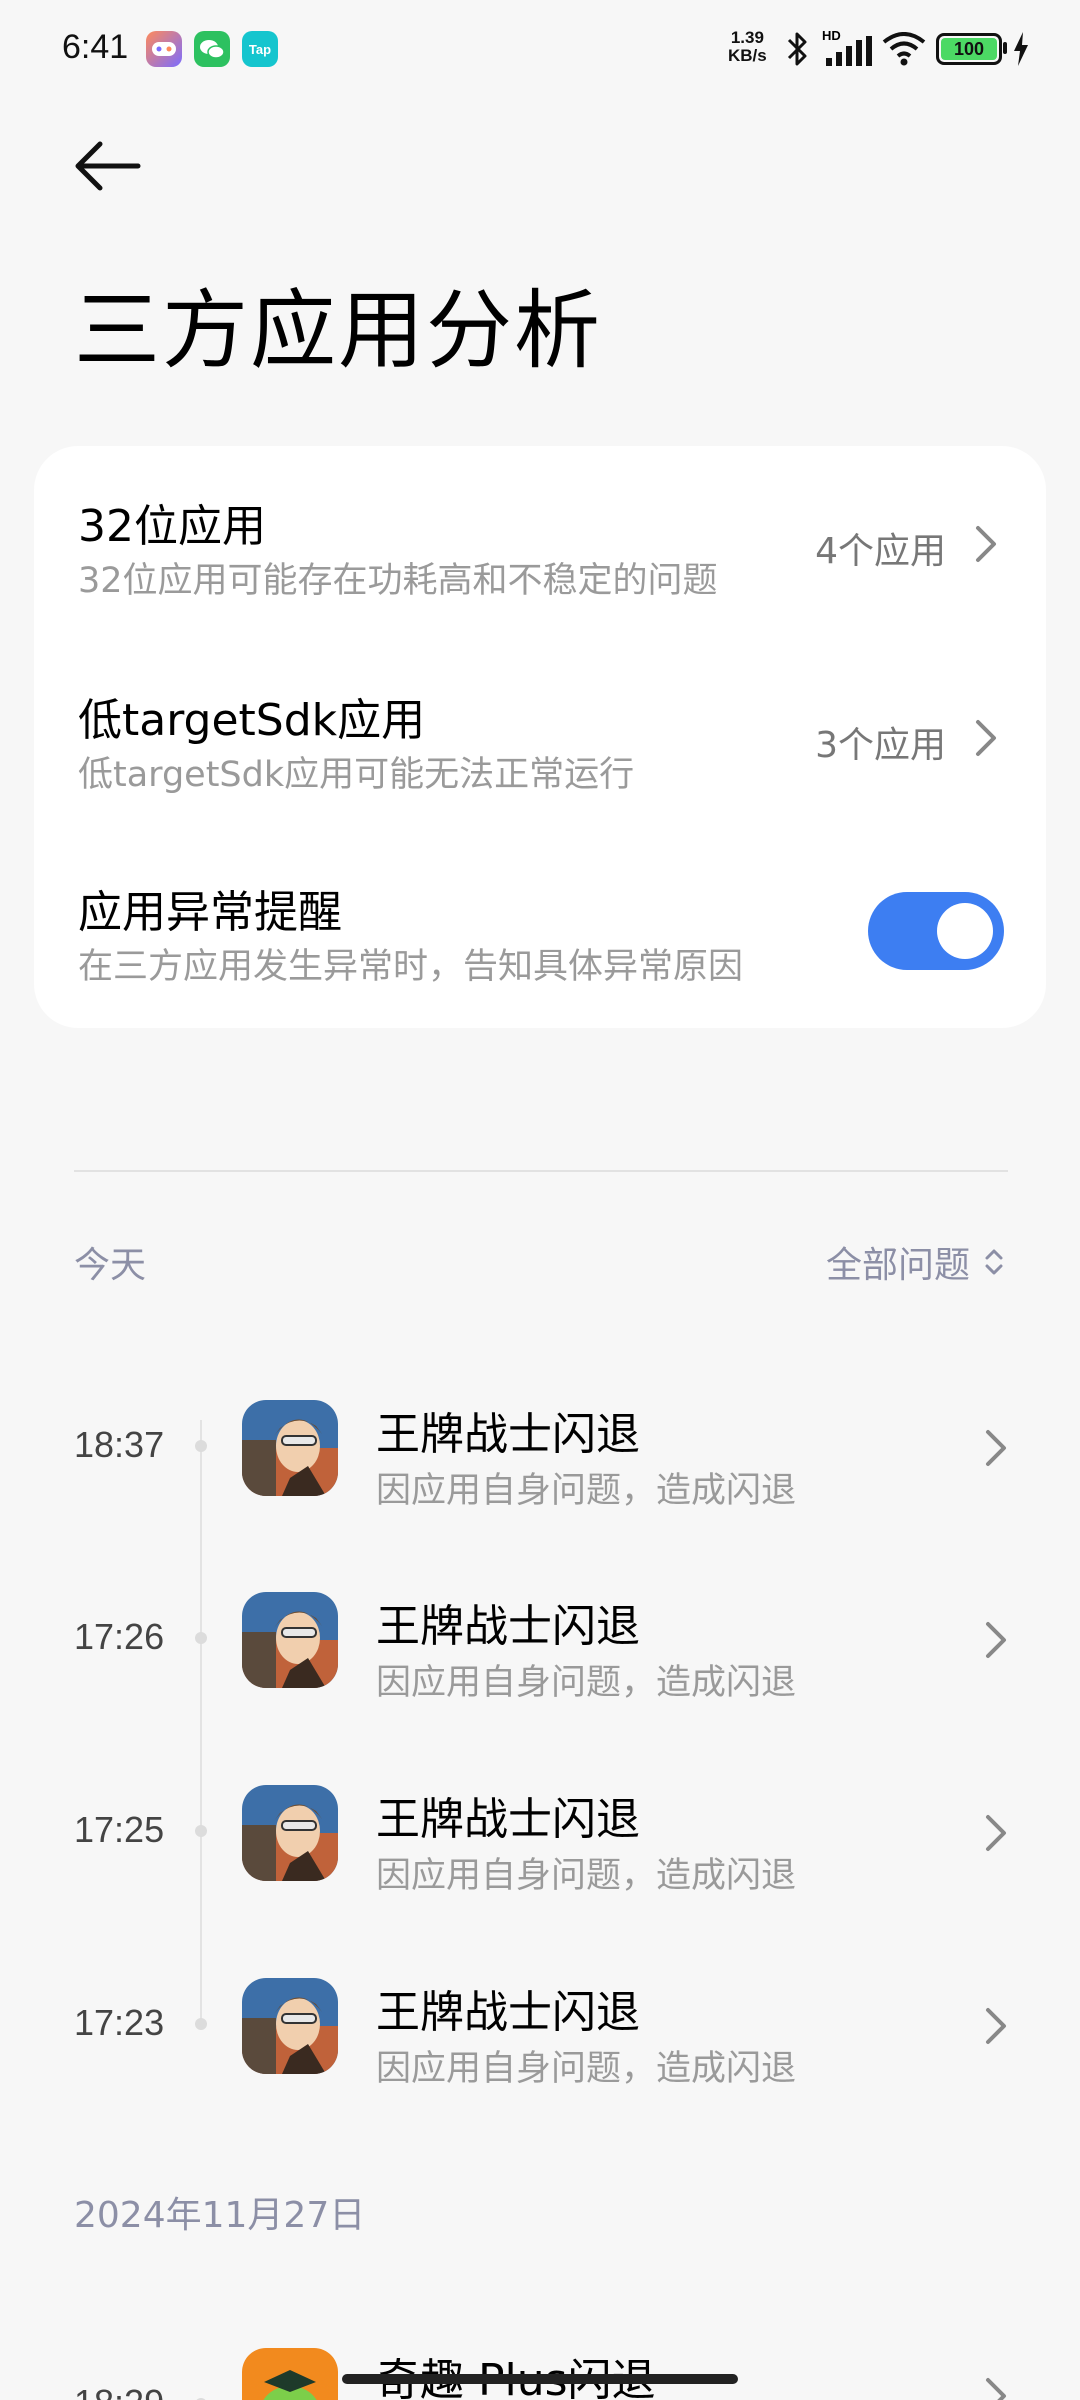  What do you see at coordinates (212, 49) in the screenshot?
I see `wechat-icon` at bounding box center [212, 49].